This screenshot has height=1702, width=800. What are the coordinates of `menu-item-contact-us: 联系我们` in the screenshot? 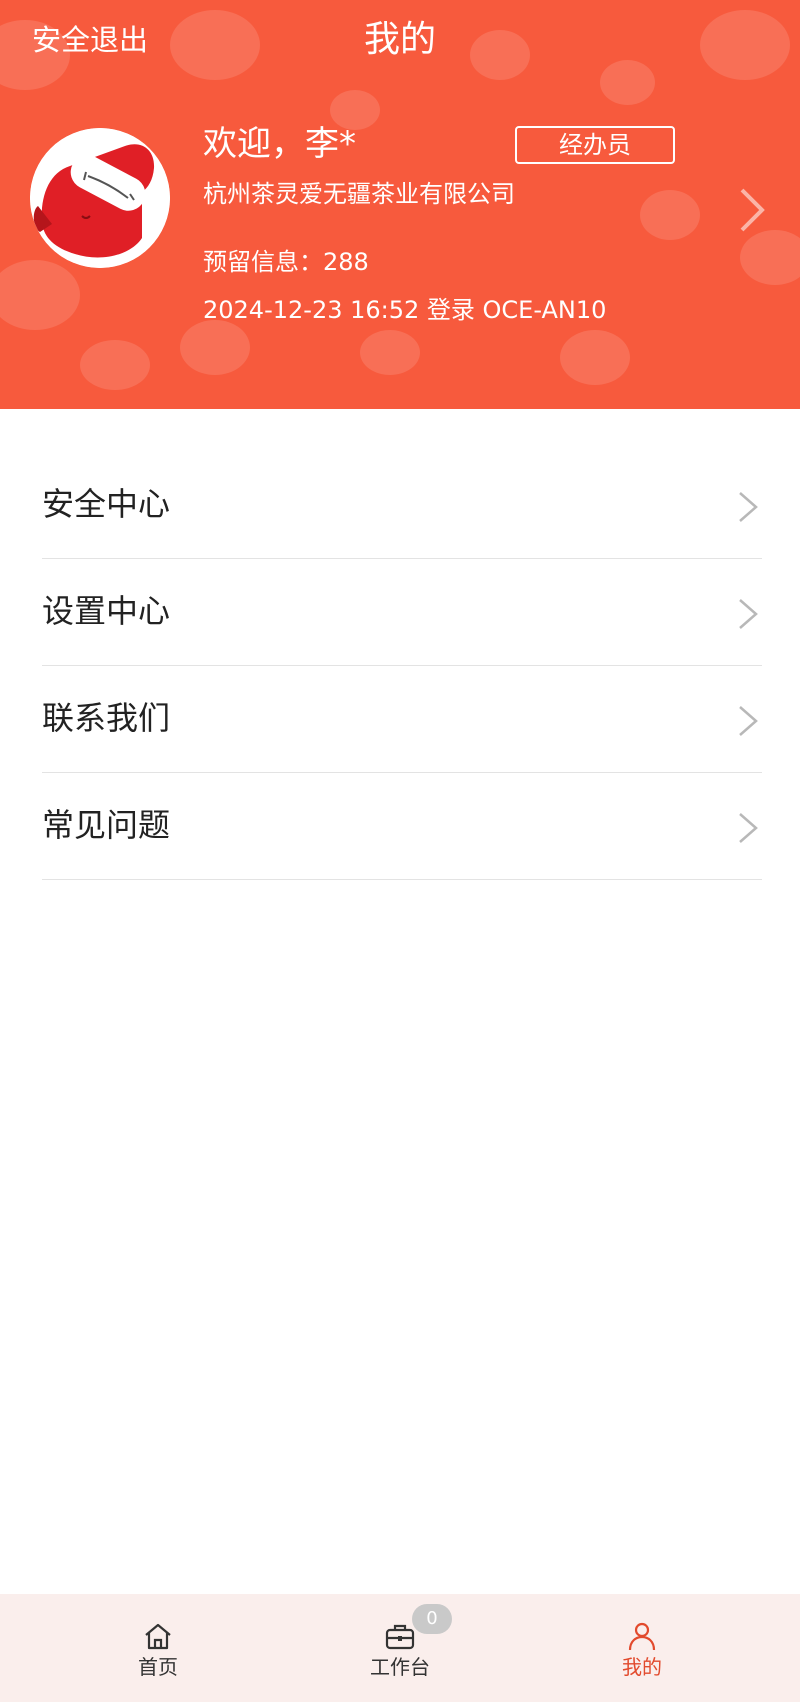 It's located at (402, 719).